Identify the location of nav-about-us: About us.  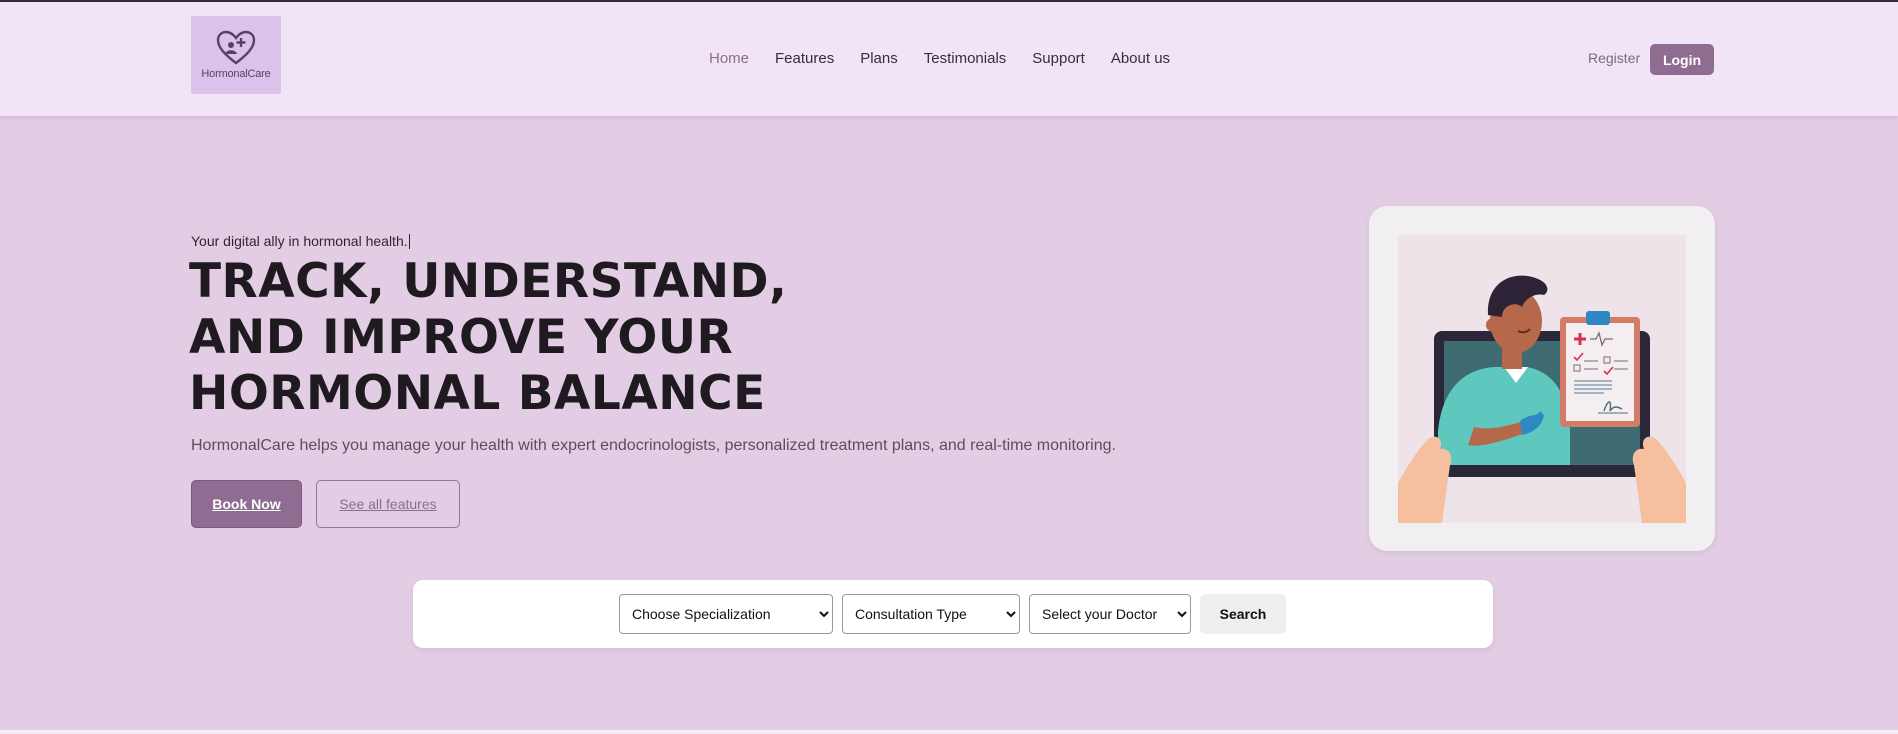
(1140, 58).